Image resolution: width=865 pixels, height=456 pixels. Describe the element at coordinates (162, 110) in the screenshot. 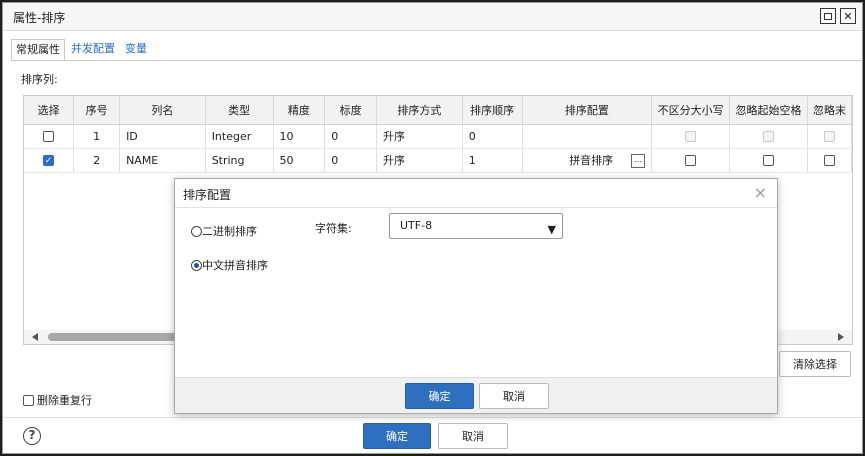

I see `header-column-name: 列名` at that location.